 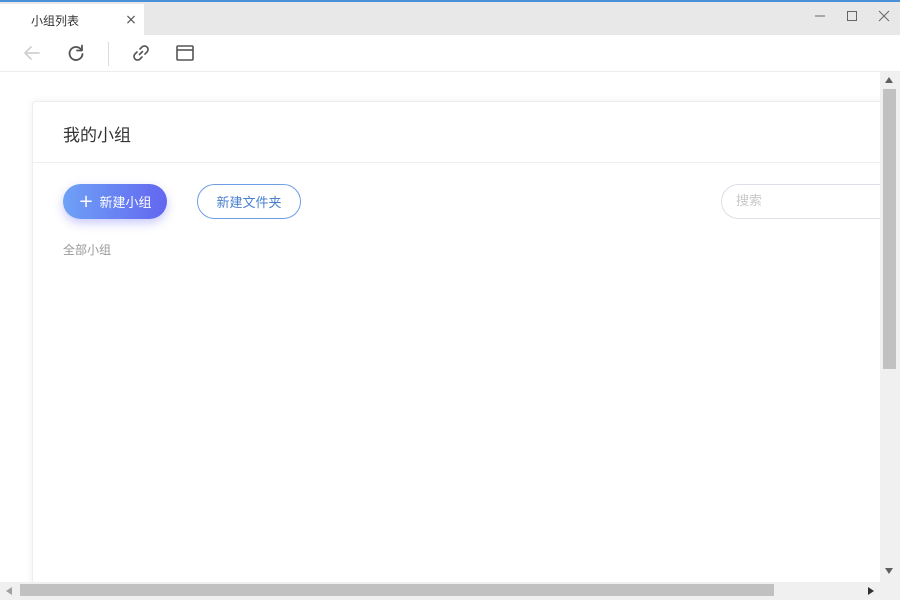 What do you see at coordinates (87, 250) in the screenshot?
I see `all-groups-label: 全部小组` at bounding box center [87, 250].